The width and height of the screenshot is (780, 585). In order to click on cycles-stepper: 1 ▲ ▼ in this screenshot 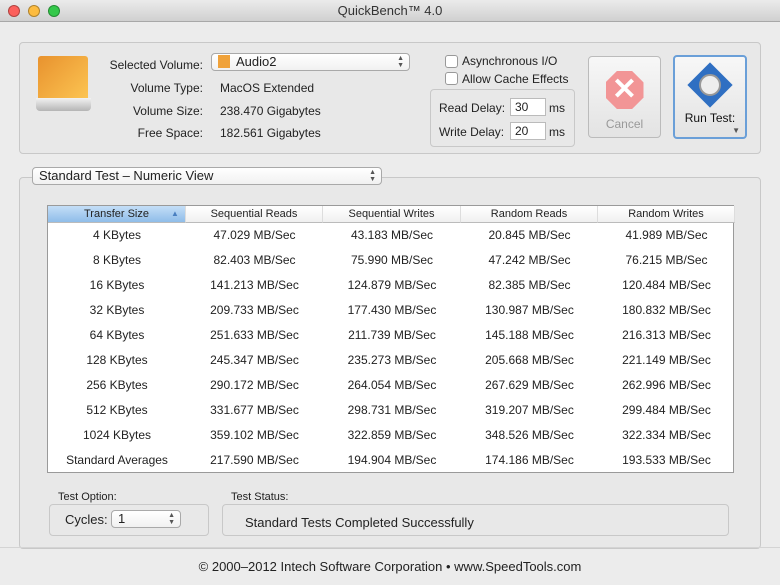, I will do `click(146, 519)`.